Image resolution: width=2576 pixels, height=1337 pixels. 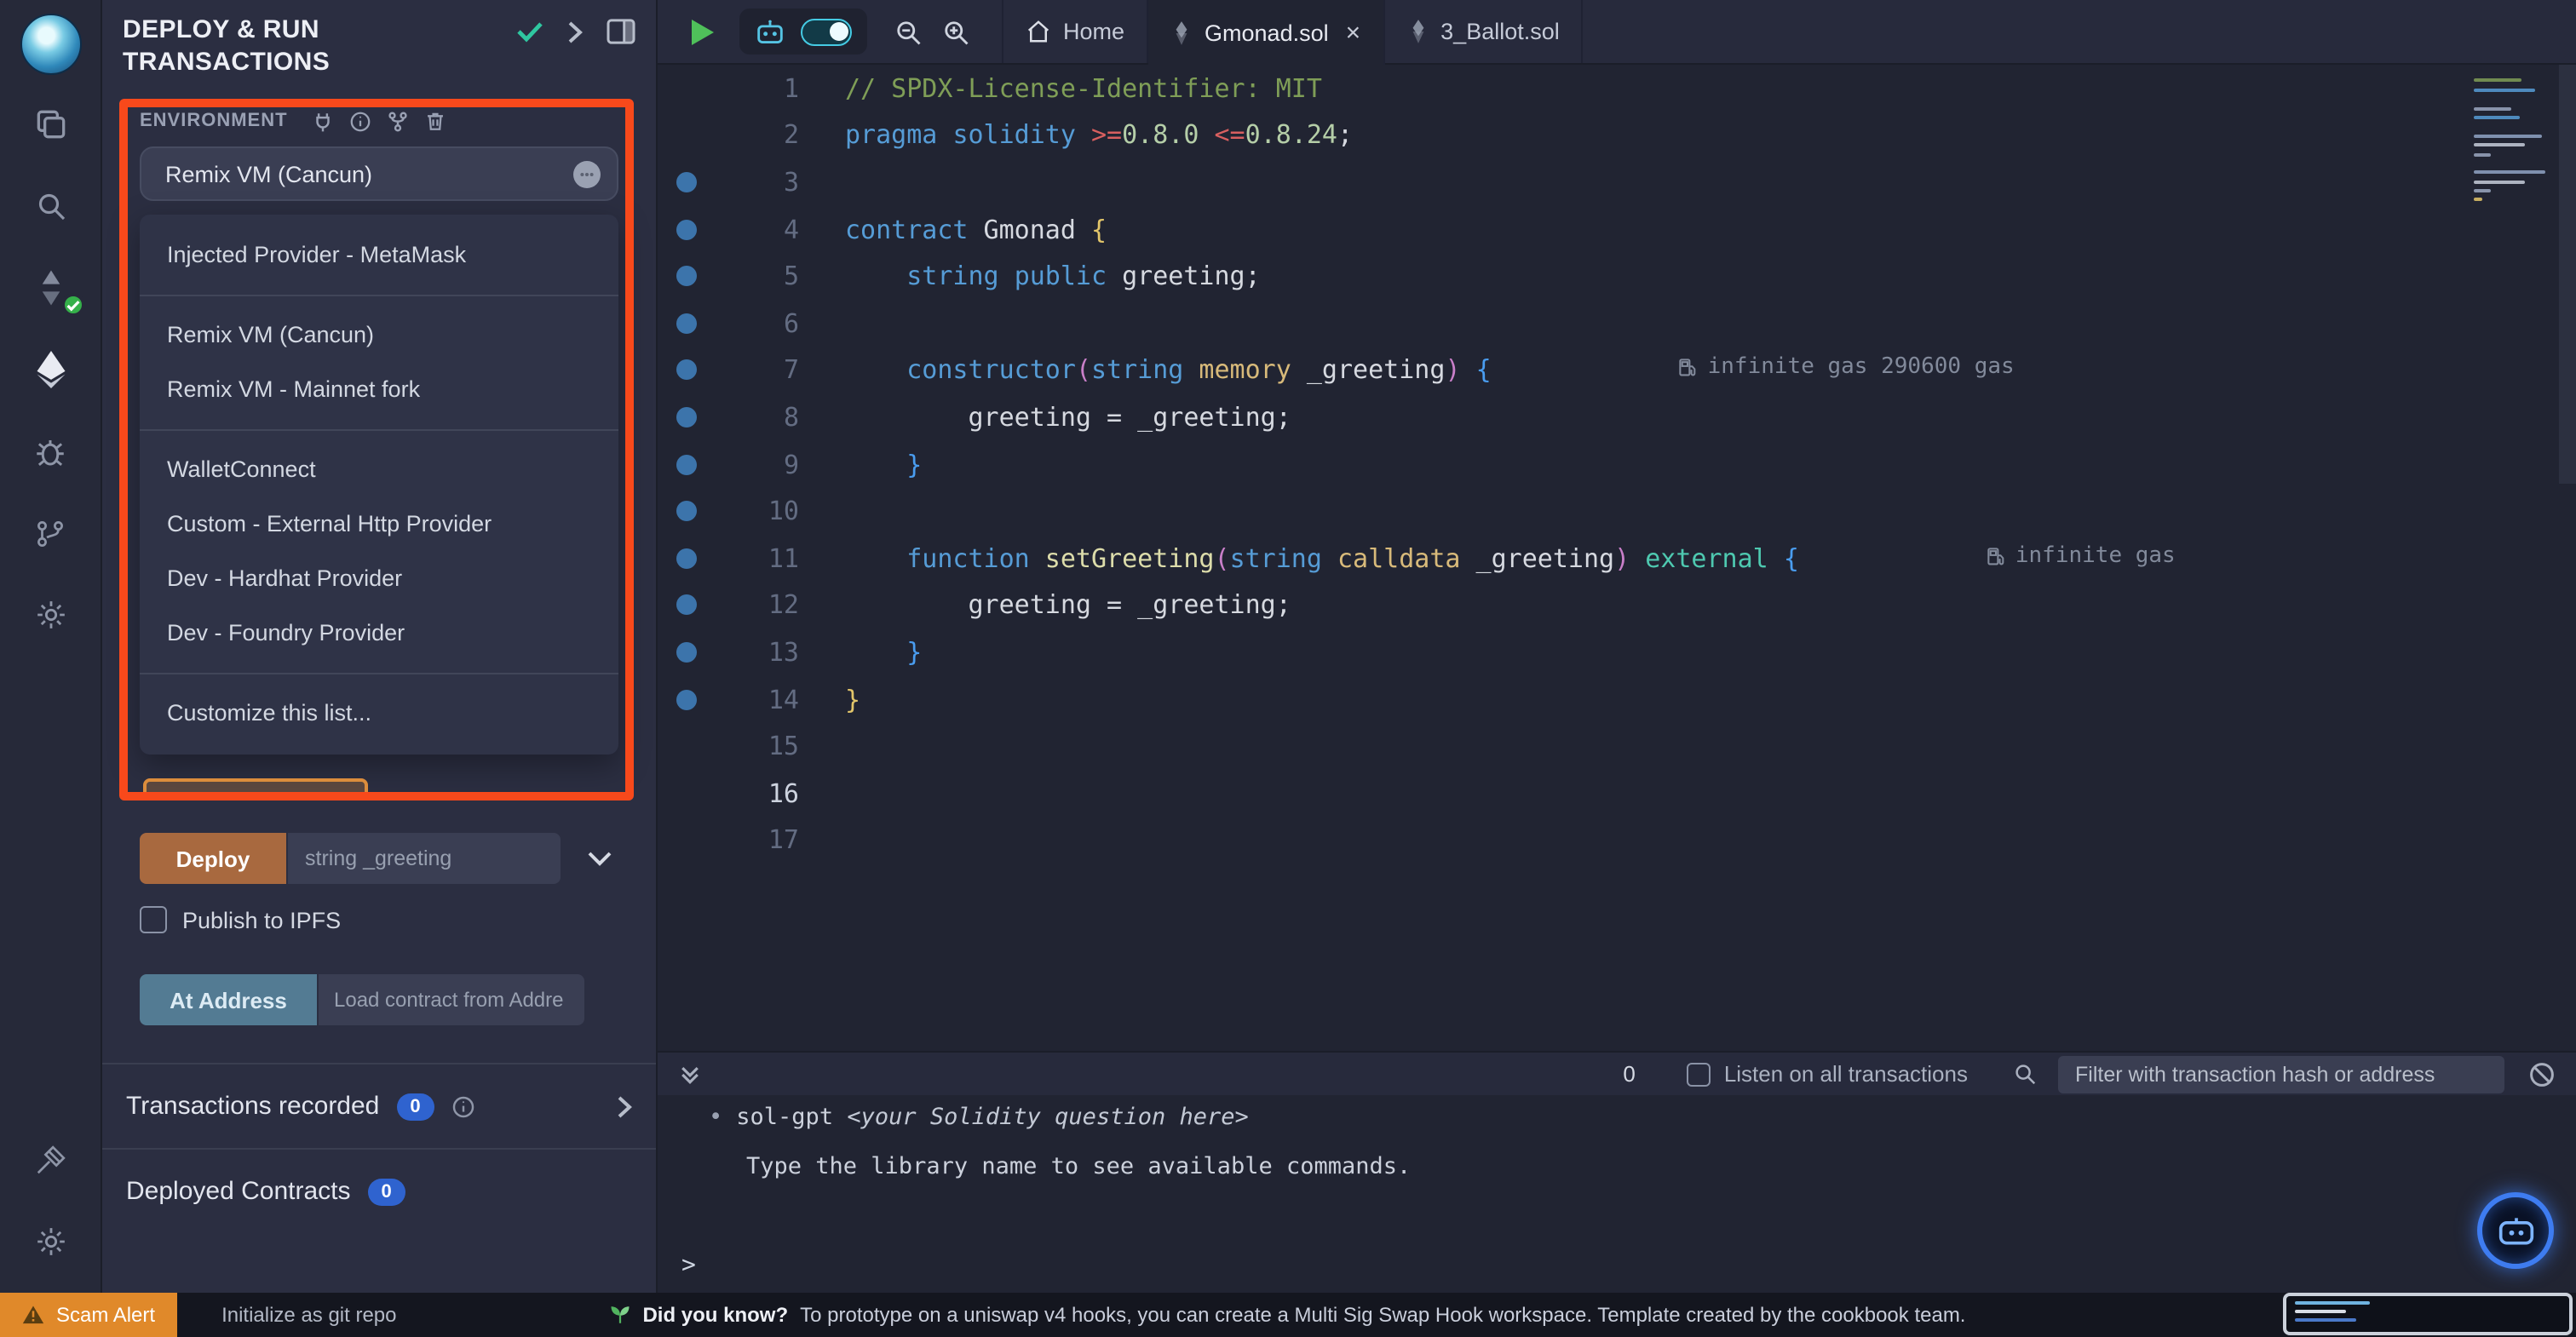 What do you see at coordinates (621, 32) in the screenshot?
I see `split-view-icon` at bounding box center [621, 32].